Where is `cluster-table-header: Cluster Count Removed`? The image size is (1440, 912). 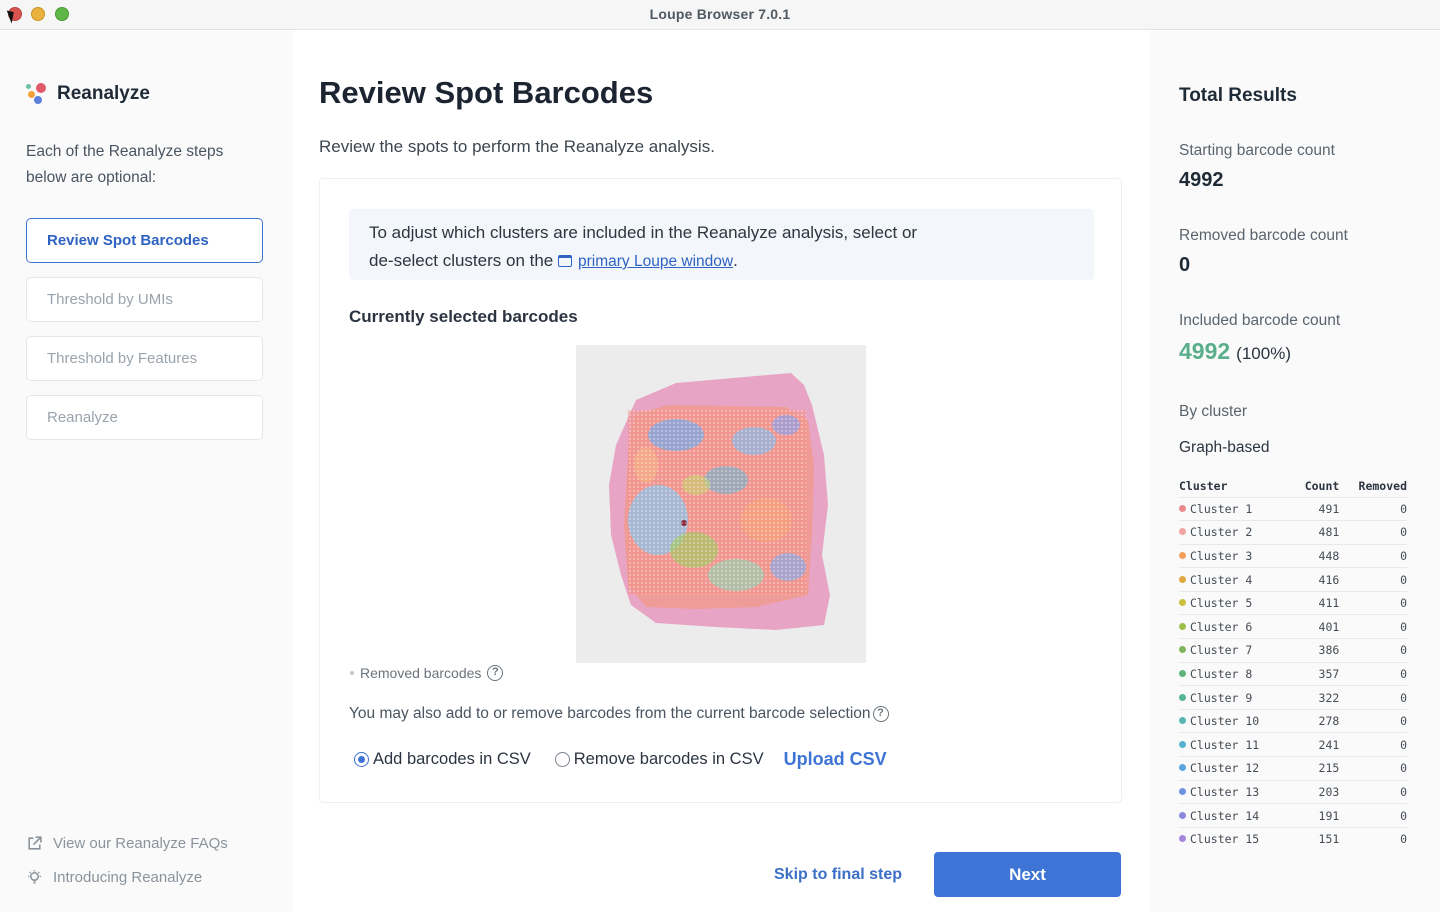
cluster-table-header: Cluster Count Removed is located at coordinates (1293, 486).